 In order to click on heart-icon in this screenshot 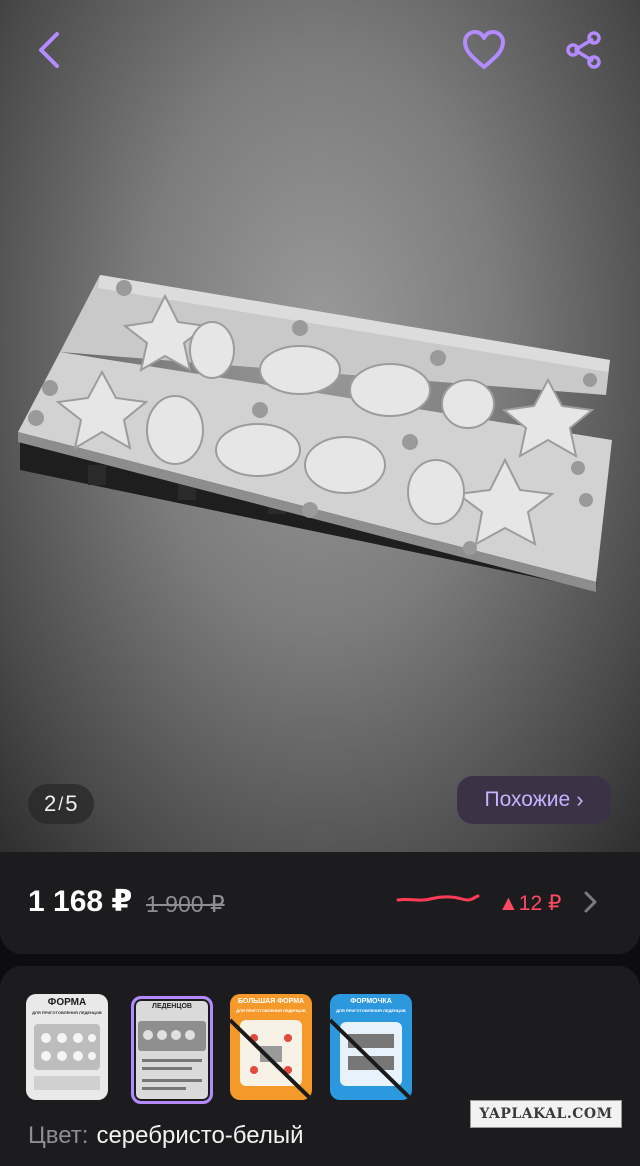, I will do `click(484, 49)`.